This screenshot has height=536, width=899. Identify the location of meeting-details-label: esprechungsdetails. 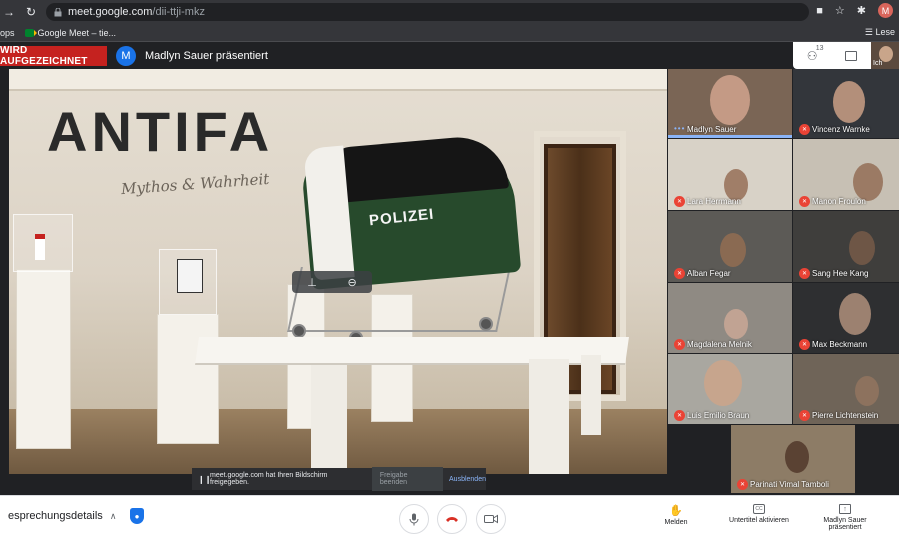
(55, 516).